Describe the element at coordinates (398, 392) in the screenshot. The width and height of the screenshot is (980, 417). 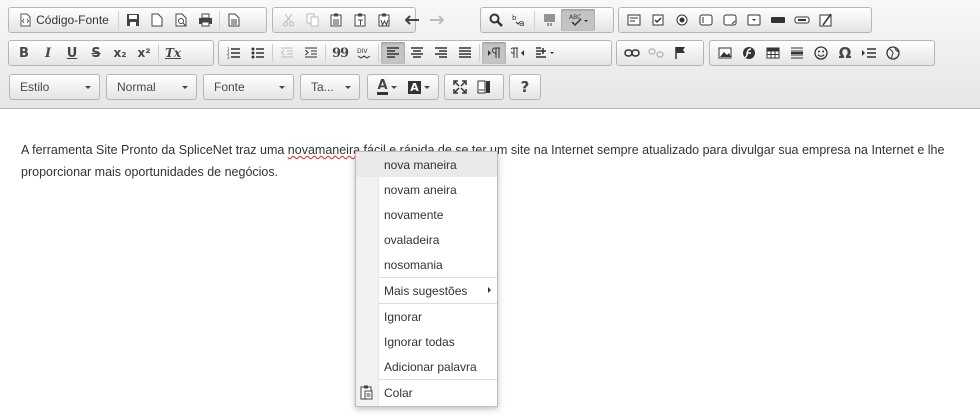
I see `paste-label: Colar` at that location.